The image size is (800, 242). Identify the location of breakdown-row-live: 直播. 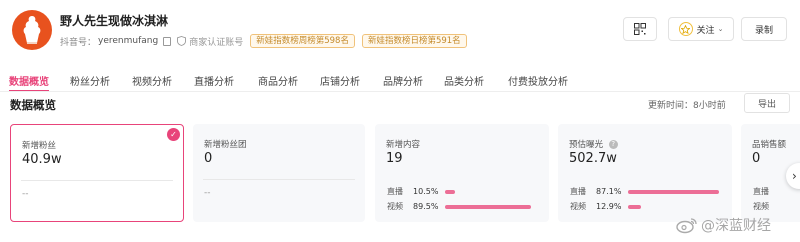
(766, 191).